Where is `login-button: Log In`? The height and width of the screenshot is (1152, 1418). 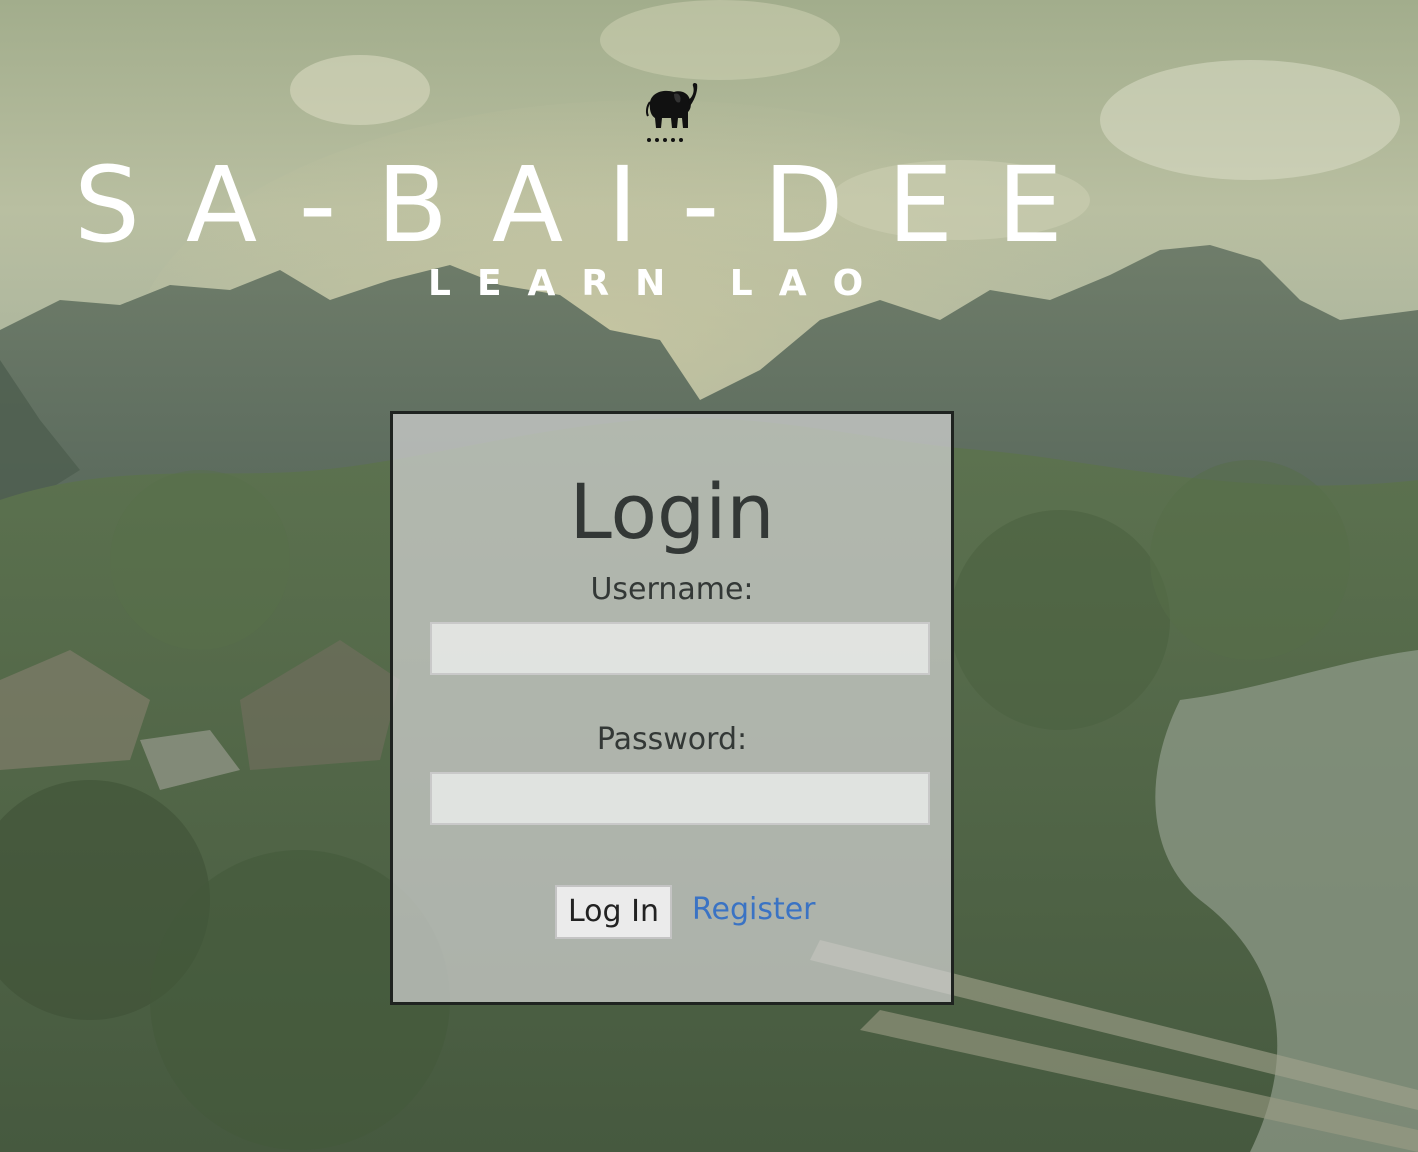 login-button: Log In is located at coordinates (613, 912).